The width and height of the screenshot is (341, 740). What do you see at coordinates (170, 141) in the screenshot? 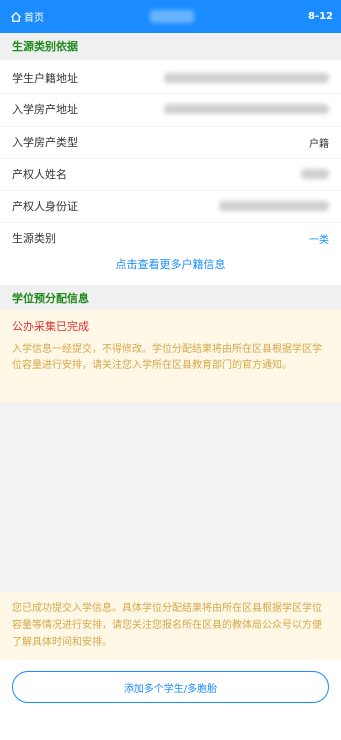
I see `row-property-type: 入学房产类型 户籍` at bounding box center [170, 141].